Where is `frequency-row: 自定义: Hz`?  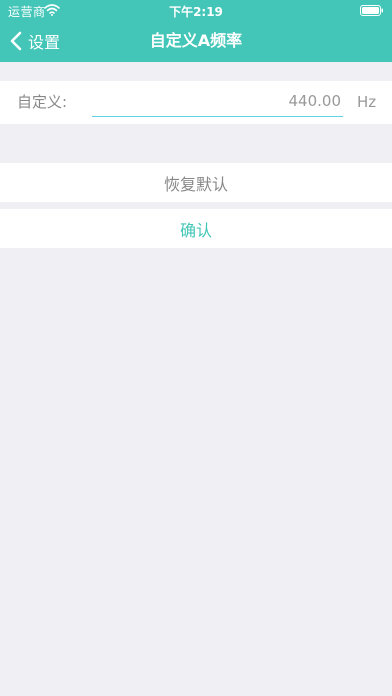
frequency-row: 自定义: Hz is located at coordinates (196, 102).